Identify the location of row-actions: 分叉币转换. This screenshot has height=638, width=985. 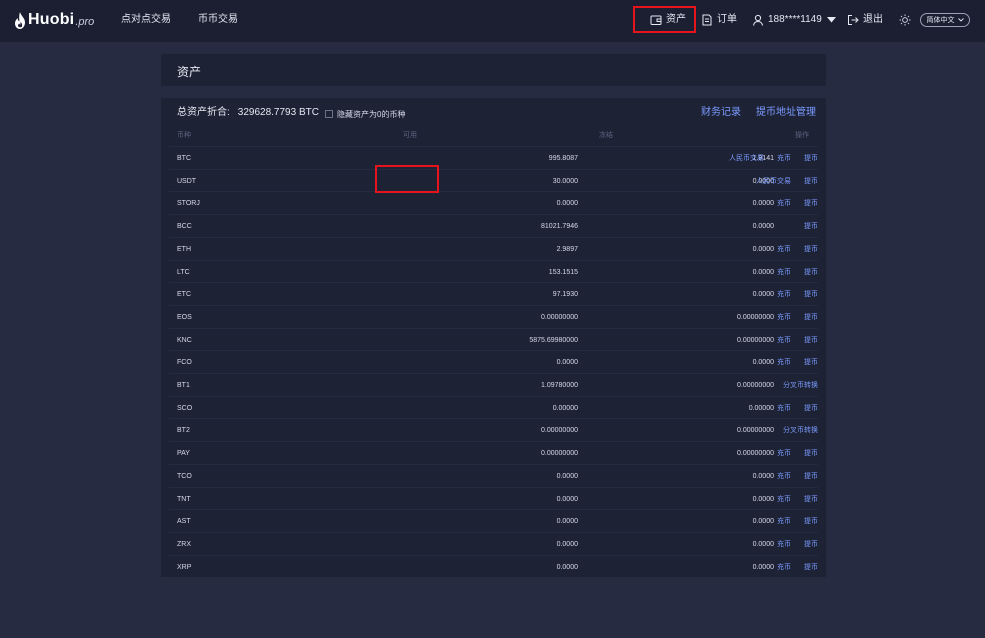
(800, 430).